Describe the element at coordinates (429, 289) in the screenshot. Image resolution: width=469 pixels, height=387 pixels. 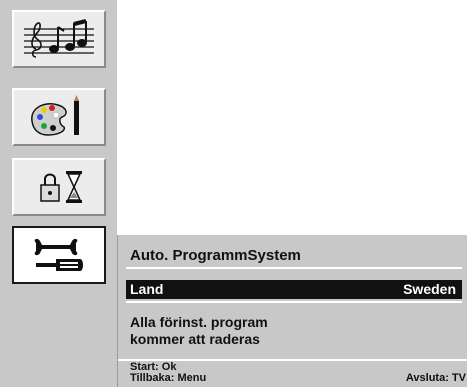
I see `country-value: Sweden` at that location.